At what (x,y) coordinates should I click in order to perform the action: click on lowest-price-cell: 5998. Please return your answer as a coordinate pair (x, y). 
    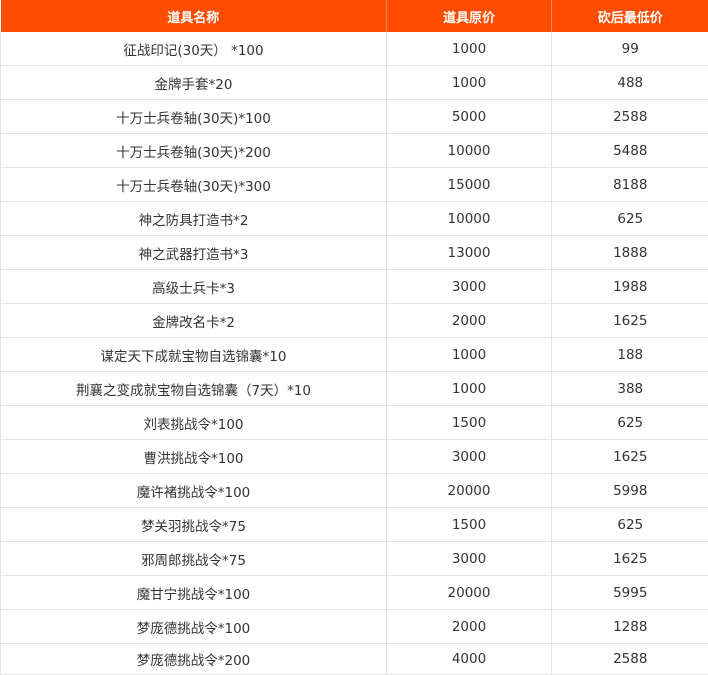
    Looking at the image, I should click on (630, 491).